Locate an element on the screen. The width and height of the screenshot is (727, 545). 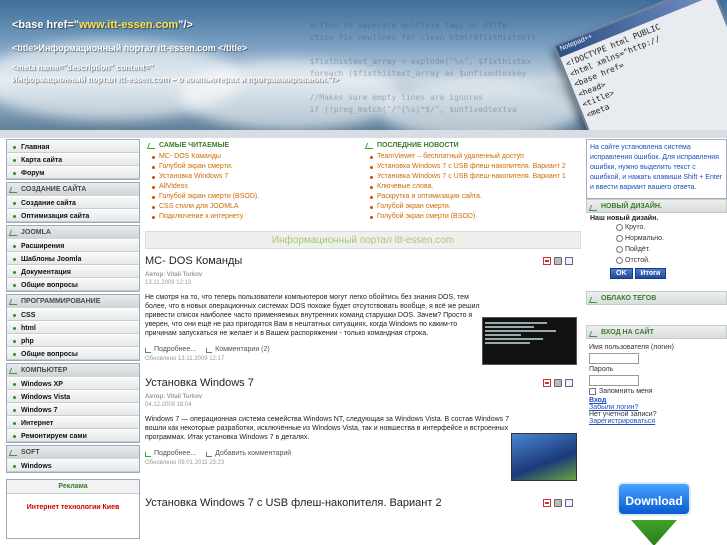
latest-news-link: Ключевые слова. is located at coordinates (472, 187).